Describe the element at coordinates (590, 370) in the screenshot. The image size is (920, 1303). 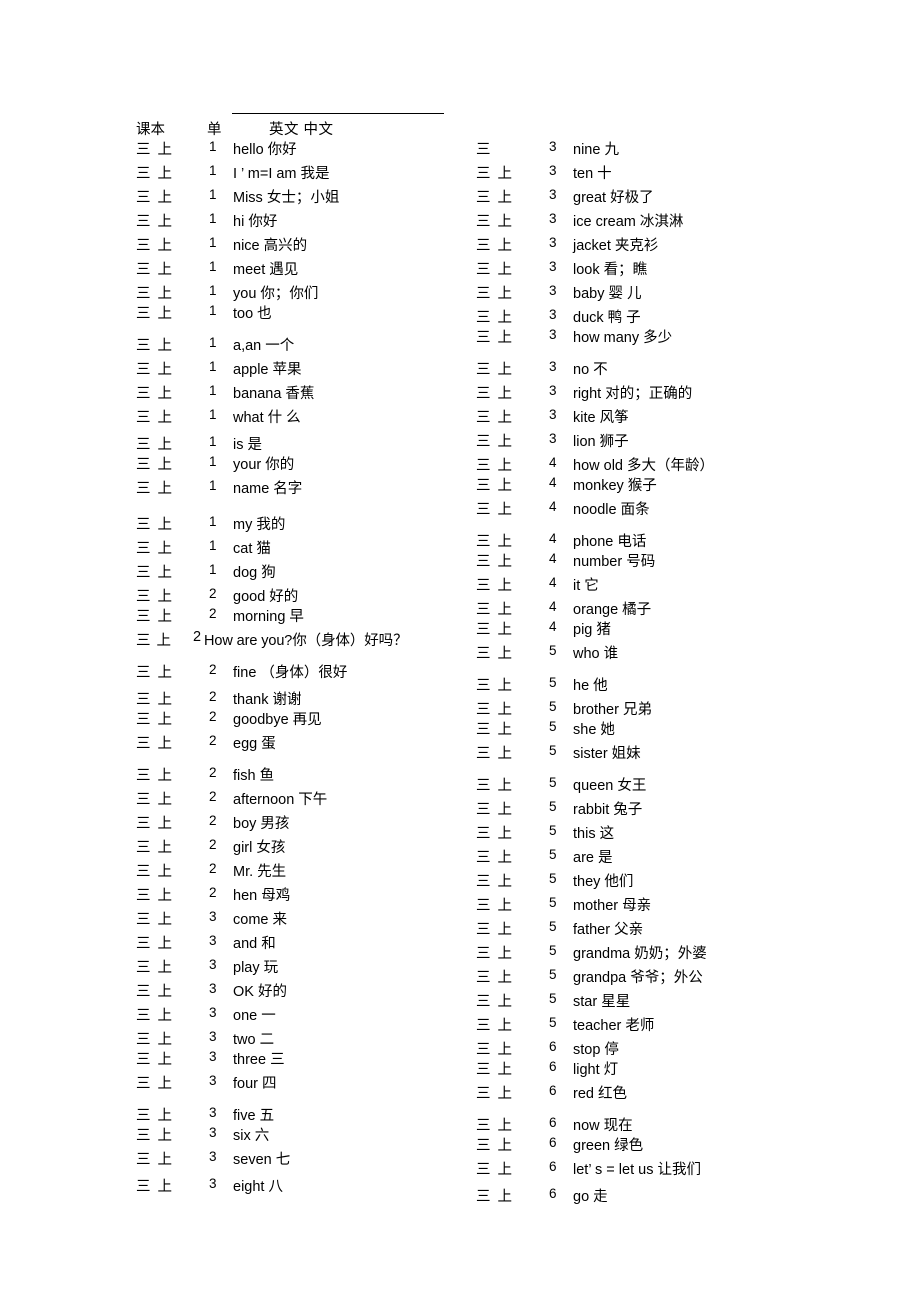
I see `row-word-cell: no 不` at that location.